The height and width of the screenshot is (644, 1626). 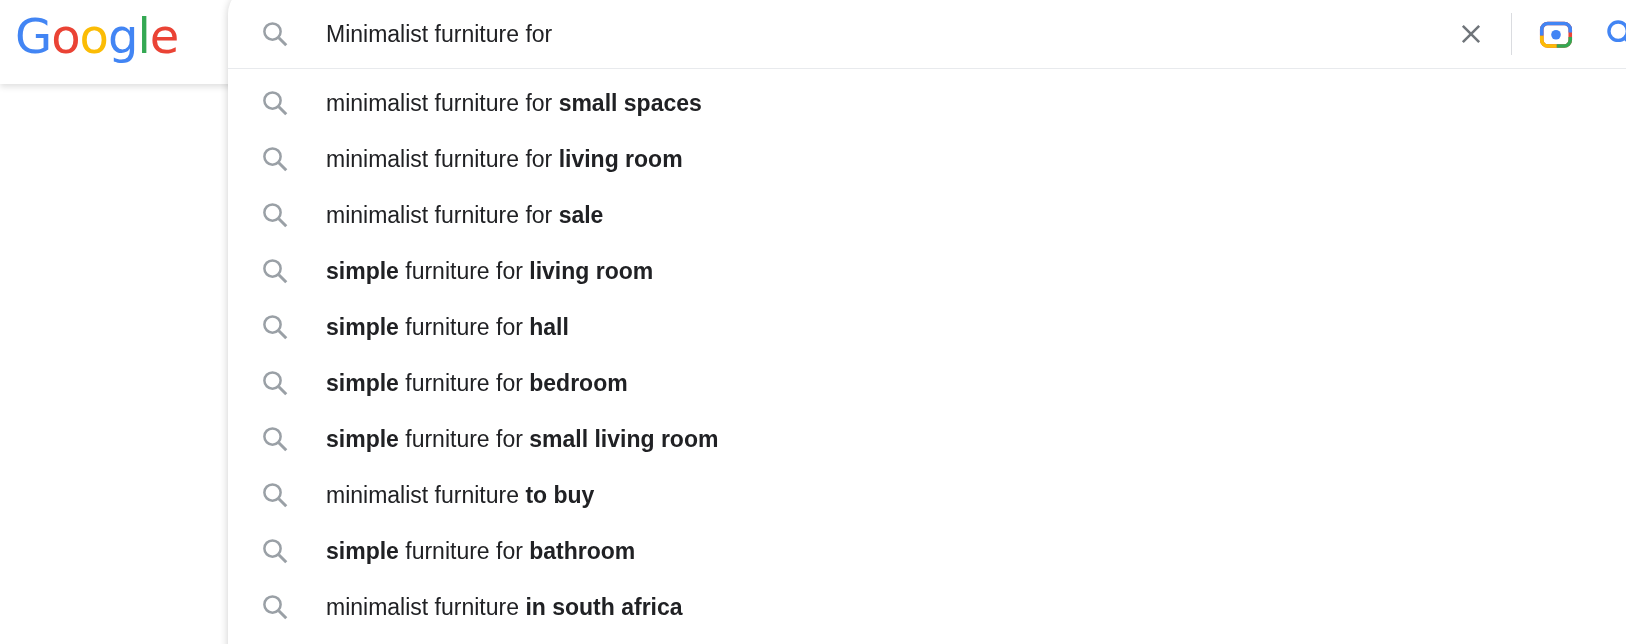 I want to click on suggestion-text: simple furniture for bathroom, so click(x=481, y=551).